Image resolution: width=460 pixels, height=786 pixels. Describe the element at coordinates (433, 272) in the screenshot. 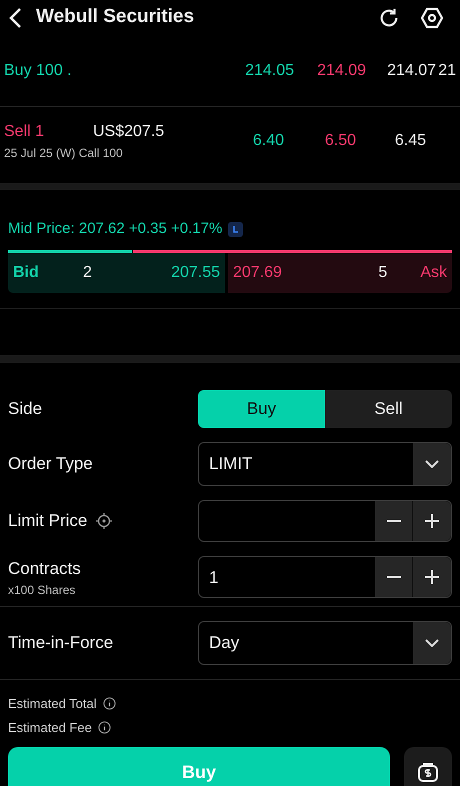

I see `ask-label: Ask` at that location.